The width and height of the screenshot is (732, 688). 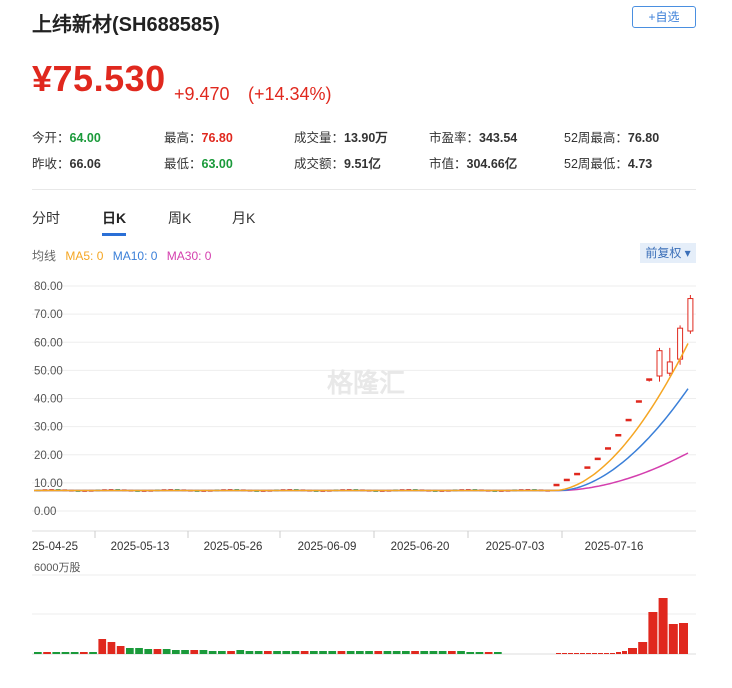 I want to click on stat-item: 今开：64.00, so click(x=66, y=136).